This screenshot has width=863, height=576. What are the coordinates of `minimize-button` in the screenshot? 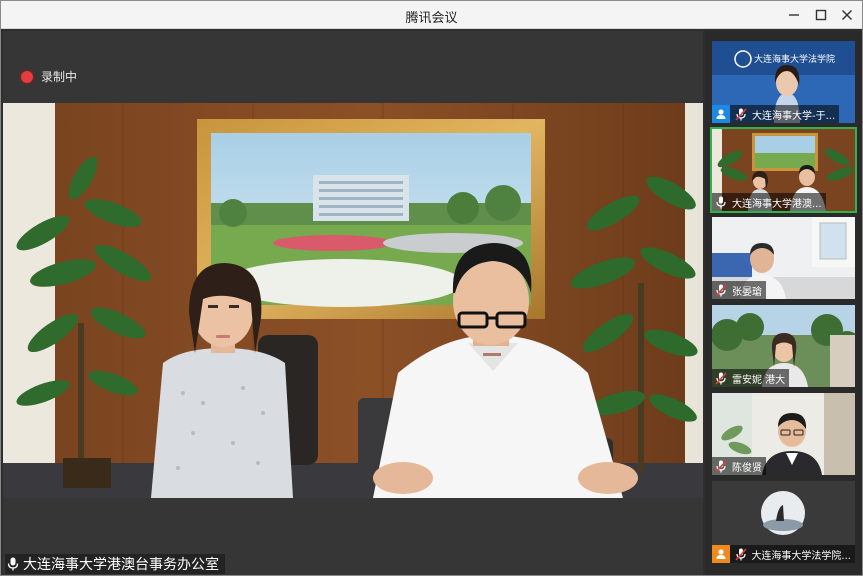 It's located at (794, 15).